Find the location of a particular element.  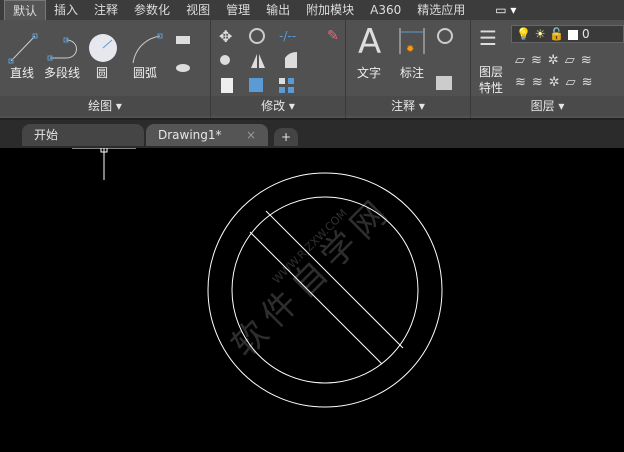

layer-dropdown: 💡 ☀ 🔓 0 is located at coordinates (567, 34).